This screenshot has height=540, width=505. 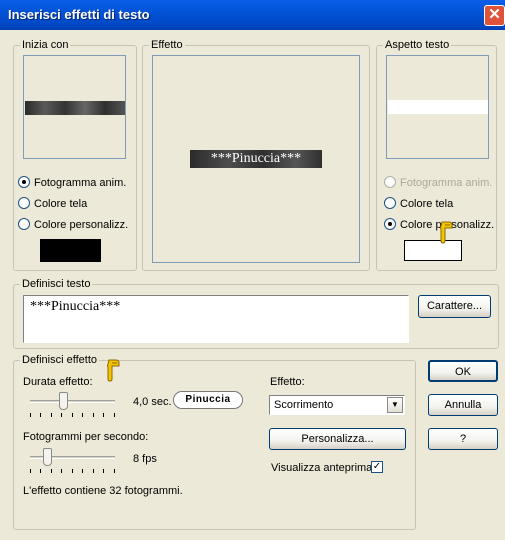 What do you see at coordinates (80, 183) in the screenshot?
I see `start-option-0: Fotogramma anim.` at bounding box center [80, 183].